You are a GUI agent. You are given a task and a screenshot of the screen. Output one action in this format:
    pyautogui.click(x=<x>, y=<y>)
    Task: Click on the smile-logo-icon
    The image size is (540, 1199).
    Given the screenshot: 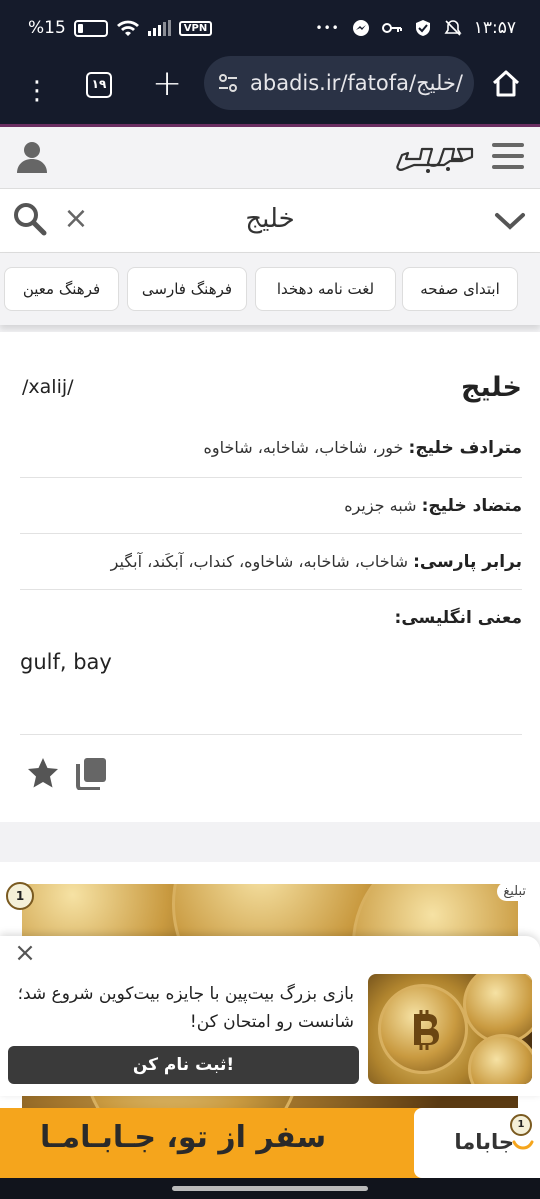 What is the action you would take?
    pyautogui.click(x=523, y=1145)
    